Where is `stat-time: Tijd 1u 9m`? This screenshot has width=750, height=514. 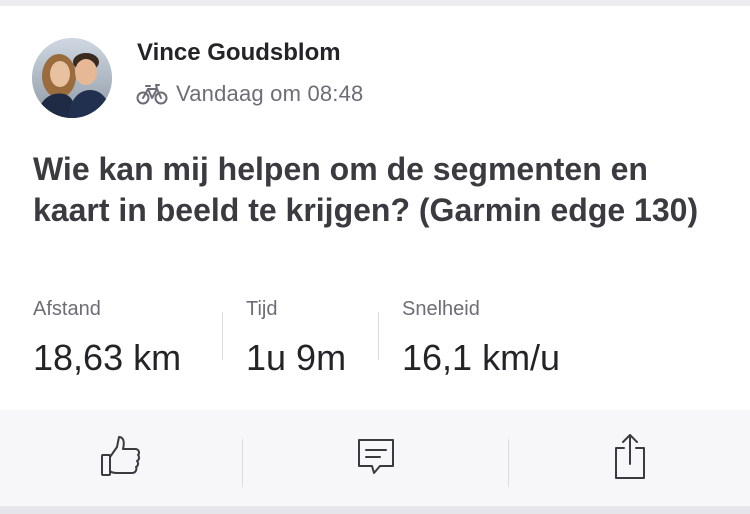 stat-time: Tijd 1u 9m is located at coordinates (296, 338).